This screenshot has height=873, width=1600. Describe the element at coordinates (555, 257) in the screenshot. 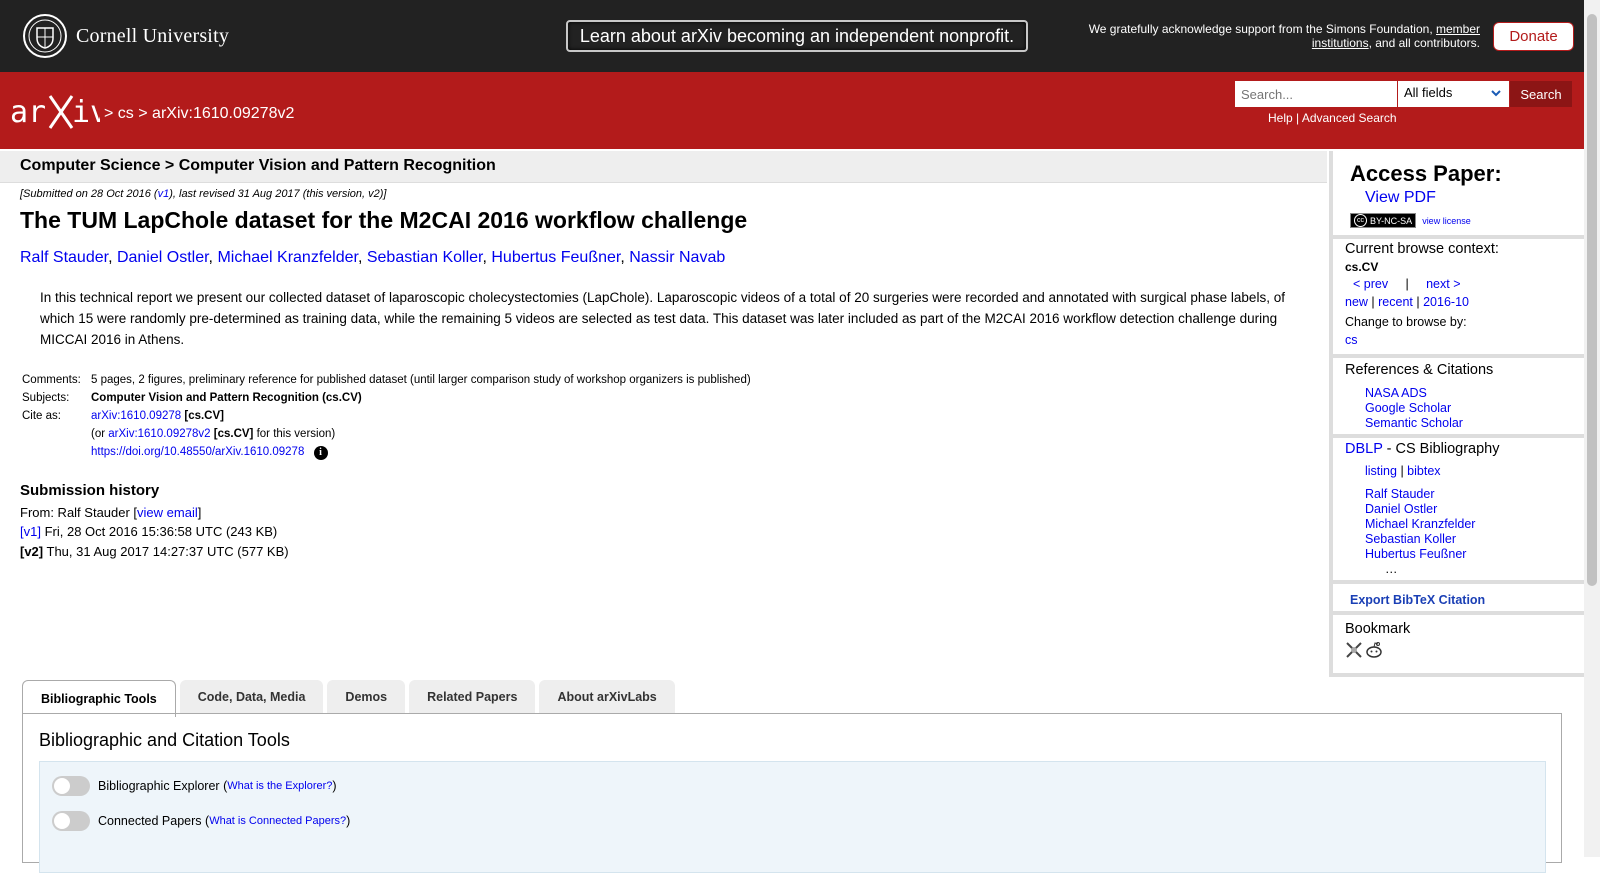

I see `author-link: Hubertus Feußner` at that location.